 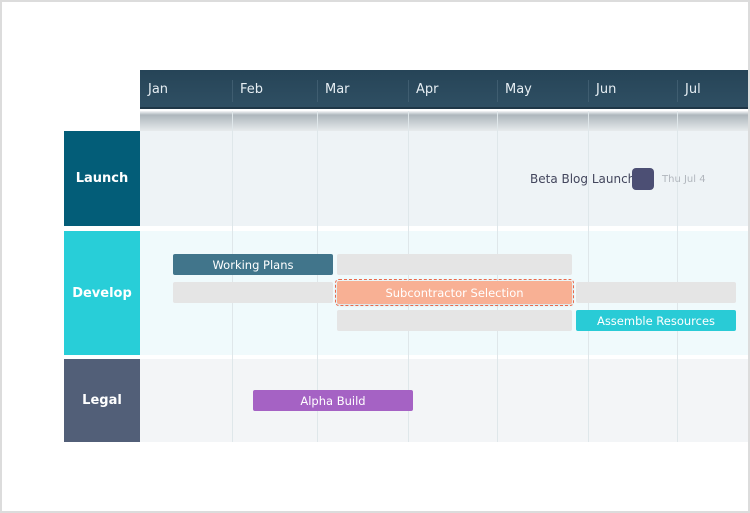 I want to click on milestone-label: Beta Blog Launch, so click(x=583, y=179).